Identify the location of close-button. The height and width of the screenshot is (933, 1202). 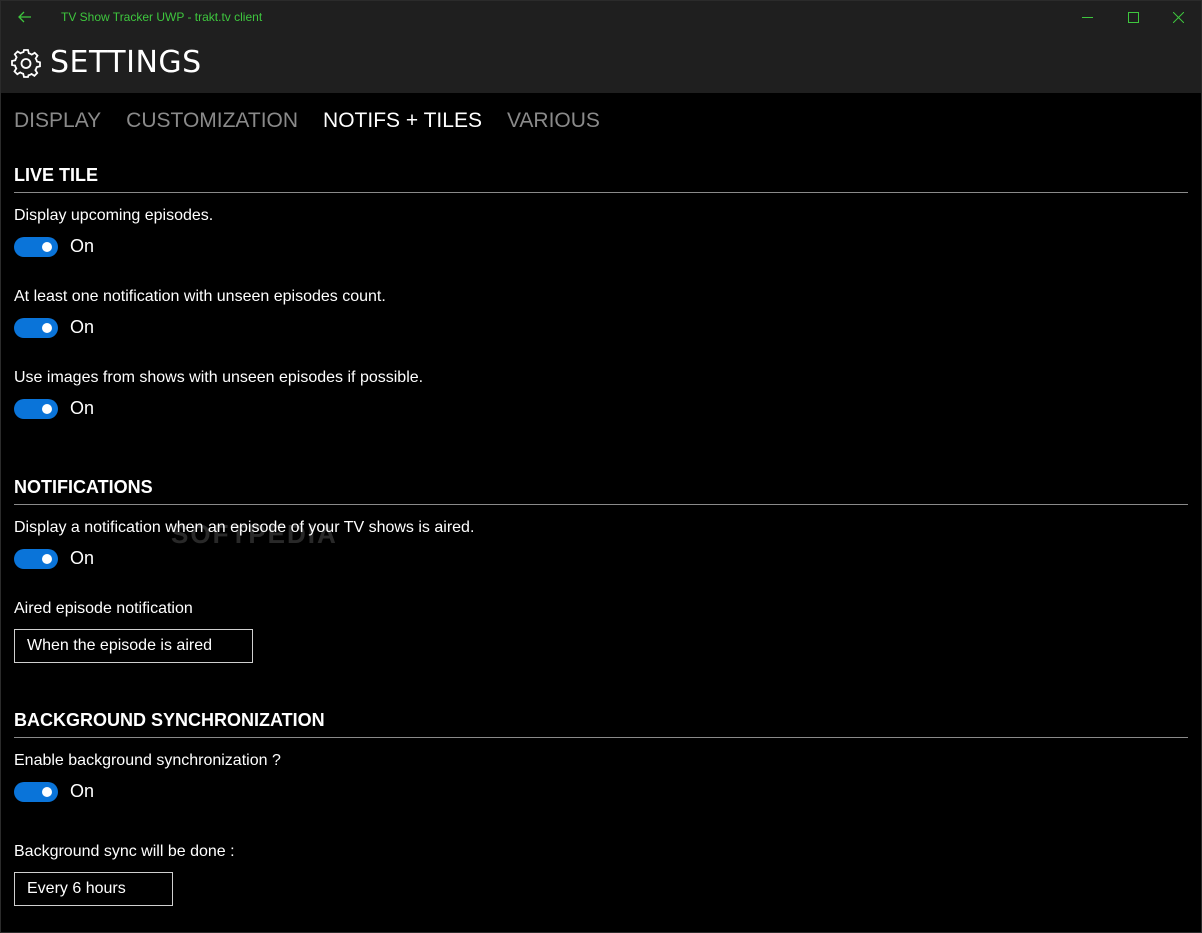
(1178, 17).